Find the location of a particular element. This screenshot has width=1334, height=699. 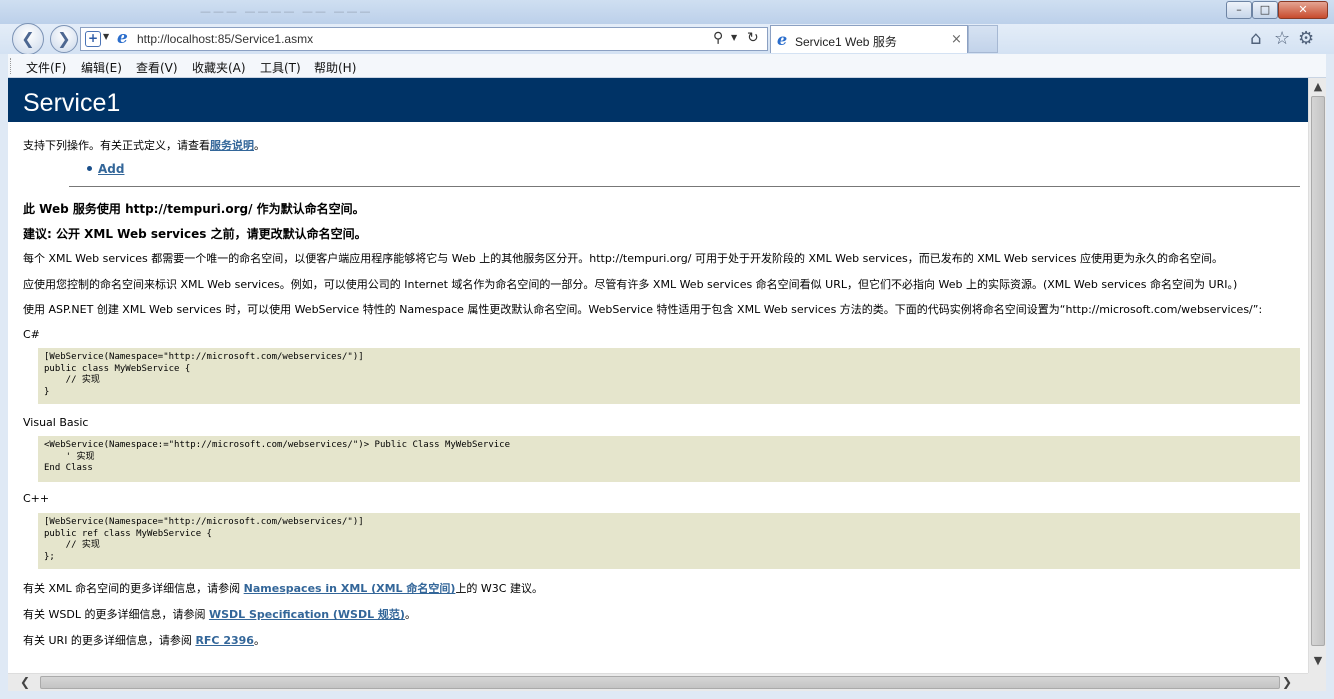

compatibility-shield-icon: + is located at coordinates (93, 39).